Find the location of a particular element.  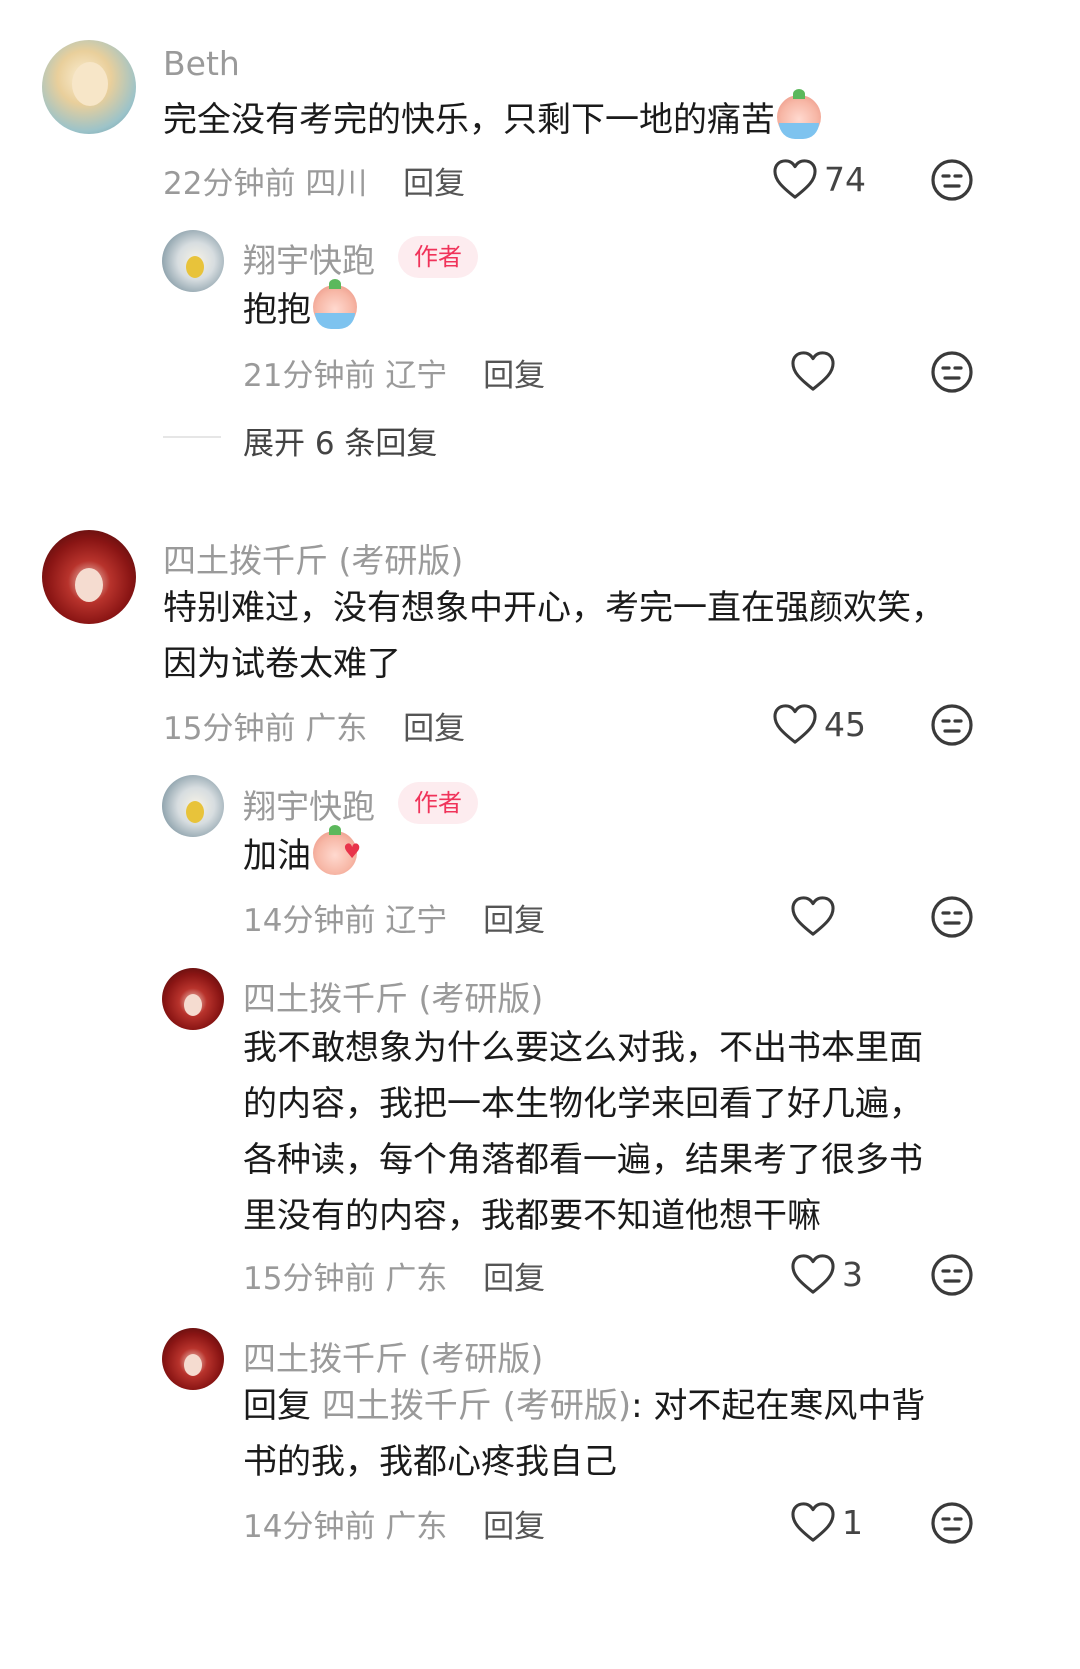

reply-meta: 21分钟前 辽宁 回复 is located at coordinates (394, 372).